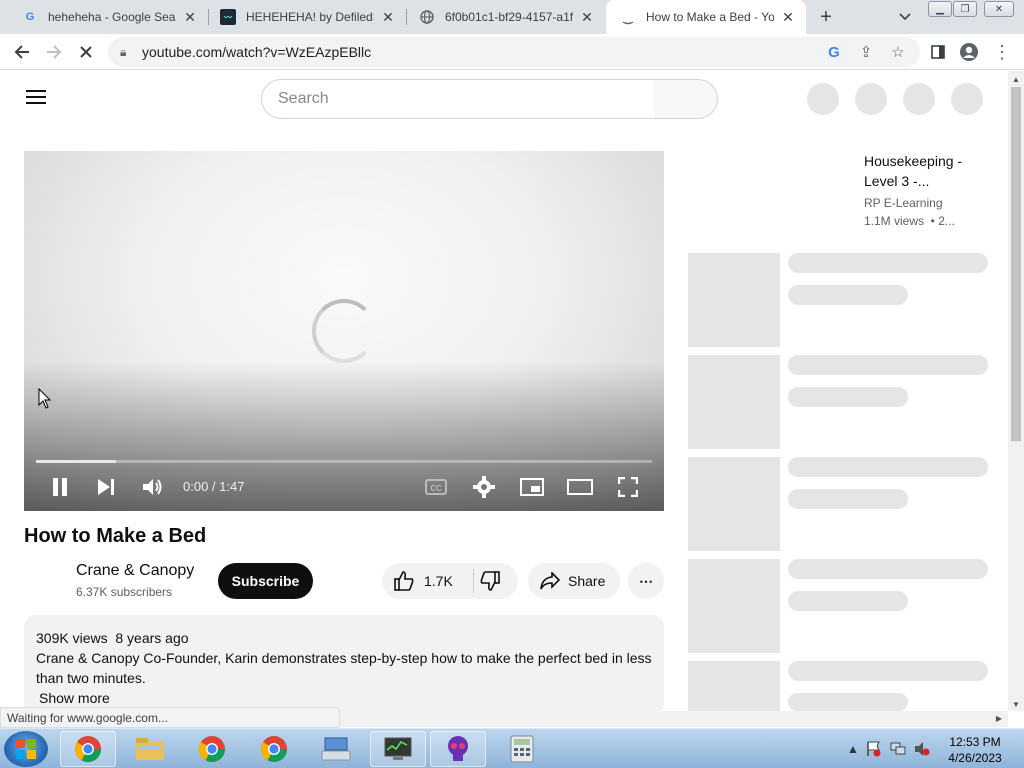  Describe the element at coordinates (874, 749) in the screenshot. I see `action-center-flag-icon` at that location.